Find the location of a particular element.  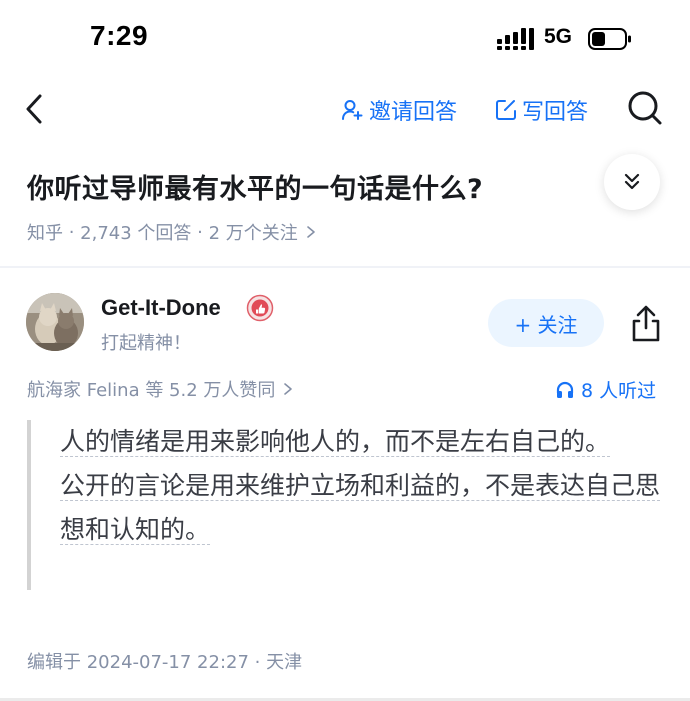

answer-count: 2,743 个回答 is located at coordinates (136, 233).